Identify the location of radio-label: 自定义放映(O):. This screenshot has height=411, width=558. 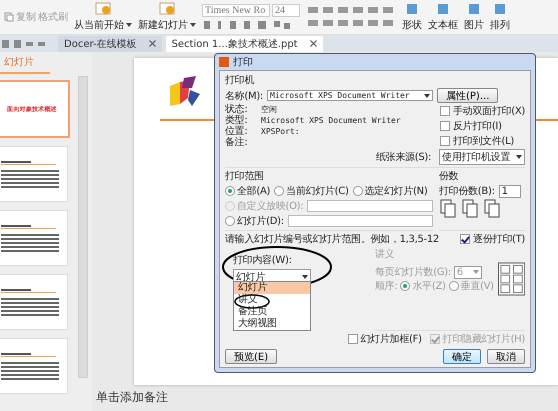
(270, 206).